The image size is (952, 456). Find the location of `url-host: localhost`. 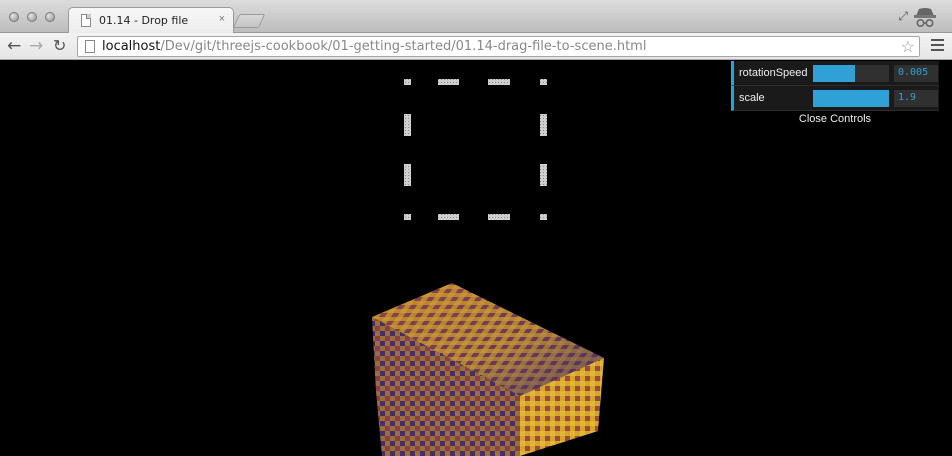

url-host: localhost is located at coordinates (131, 46).